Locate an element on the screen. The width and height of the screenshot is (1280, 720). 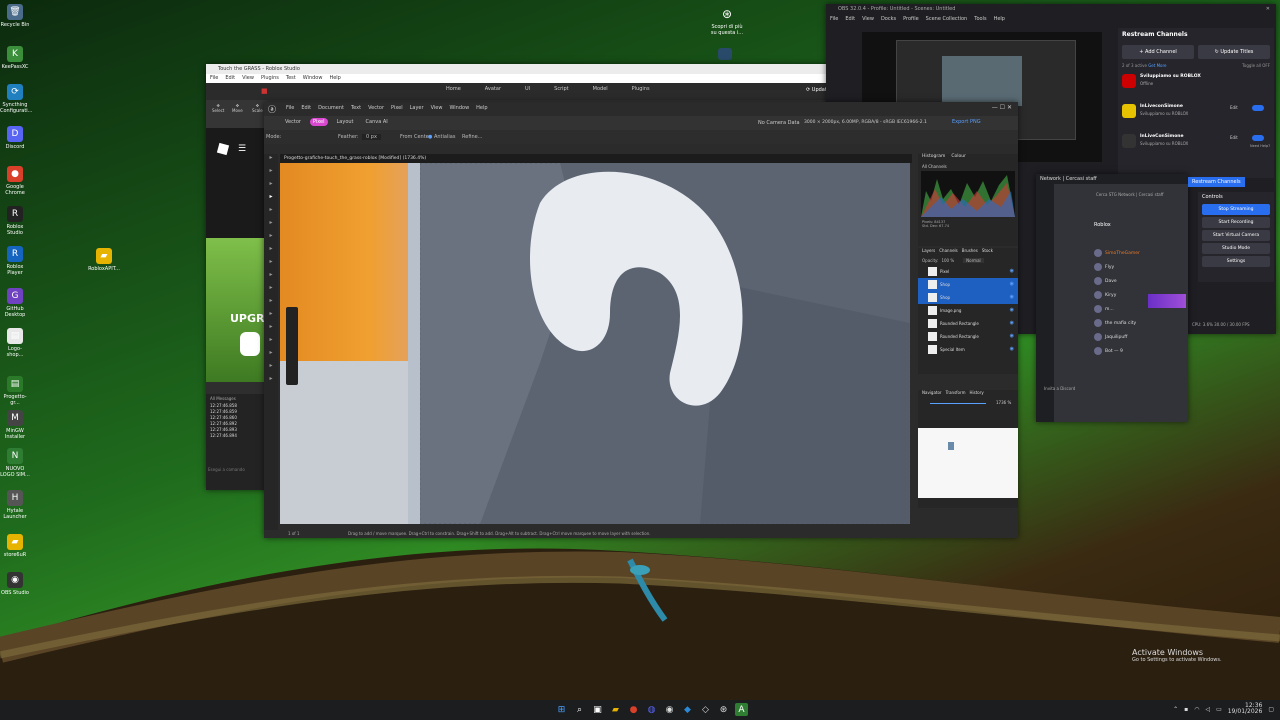
upgrade-button is located at coordinates (250, 344).